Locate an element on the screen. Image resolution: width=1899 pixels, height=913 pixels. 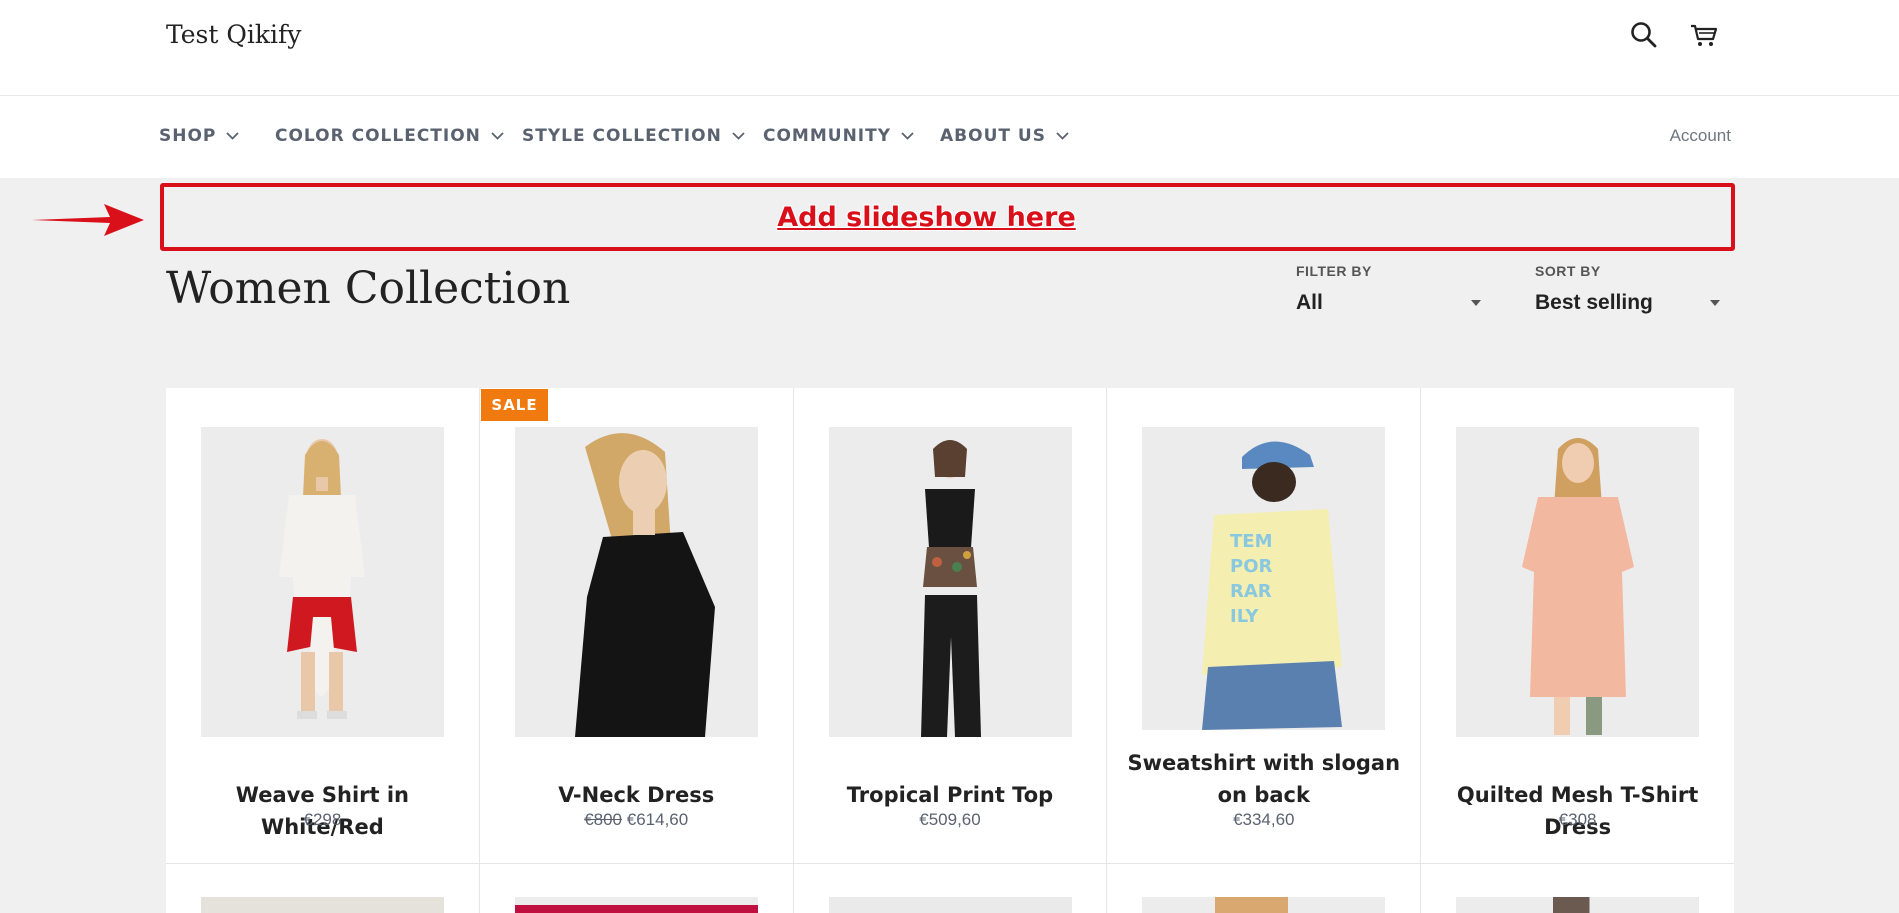
svg-text: RAR is located at coordinates (1251, 591).